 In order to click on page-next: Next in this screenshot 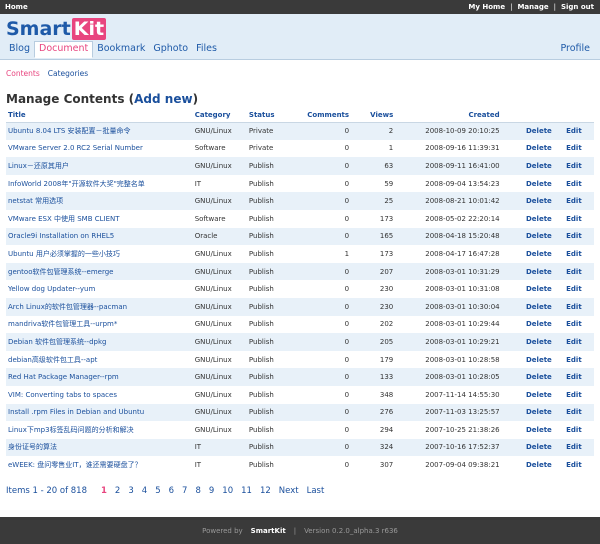, I will do `click(289, 491)`.